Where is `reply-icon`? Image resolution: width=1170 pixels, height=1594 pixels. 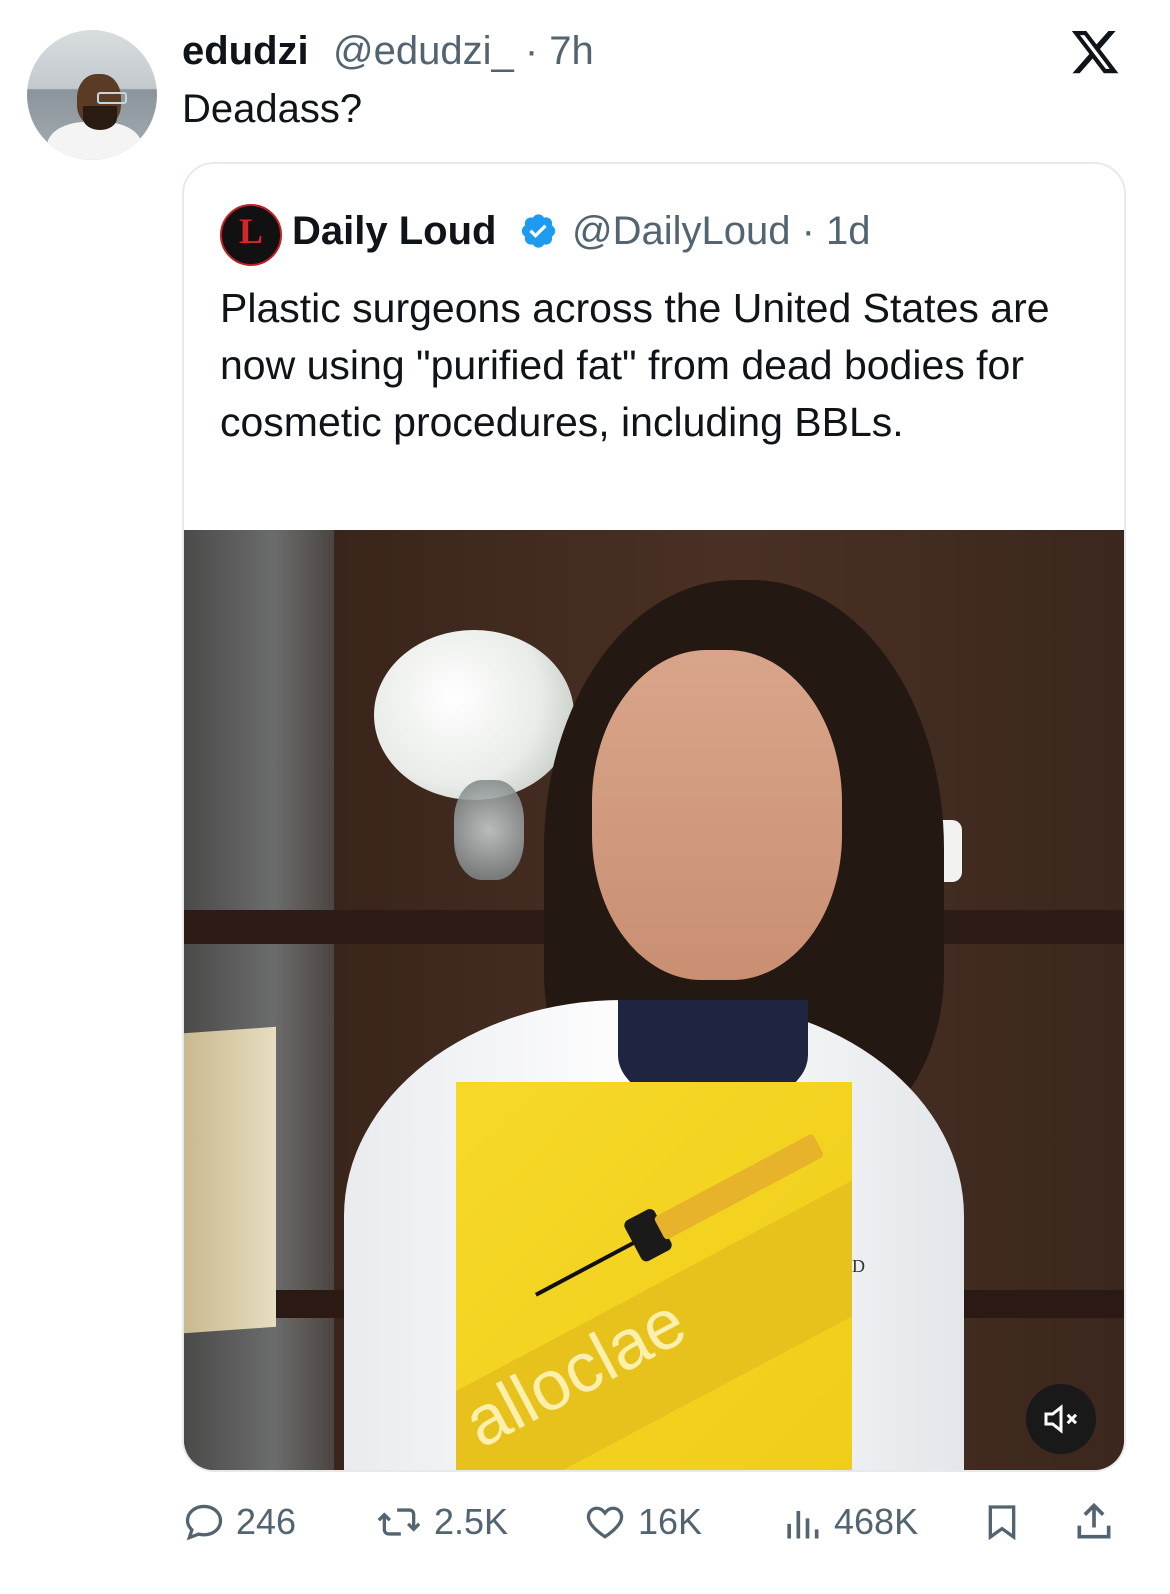 reply-icon is located at coordinates (204, 1522).